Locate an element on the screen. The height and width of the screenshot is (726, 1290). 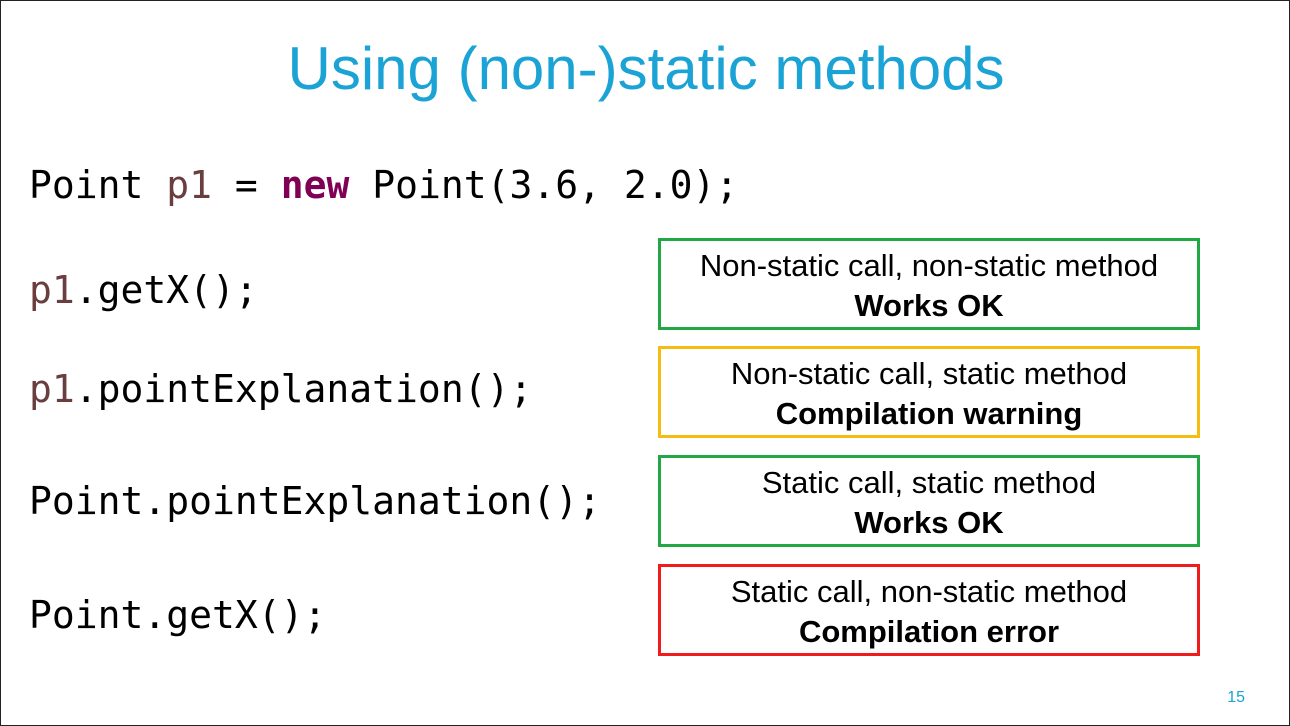
code-line-static-pointexplanation: Point.pointExplanation(); is located at coordinates (315, 501).